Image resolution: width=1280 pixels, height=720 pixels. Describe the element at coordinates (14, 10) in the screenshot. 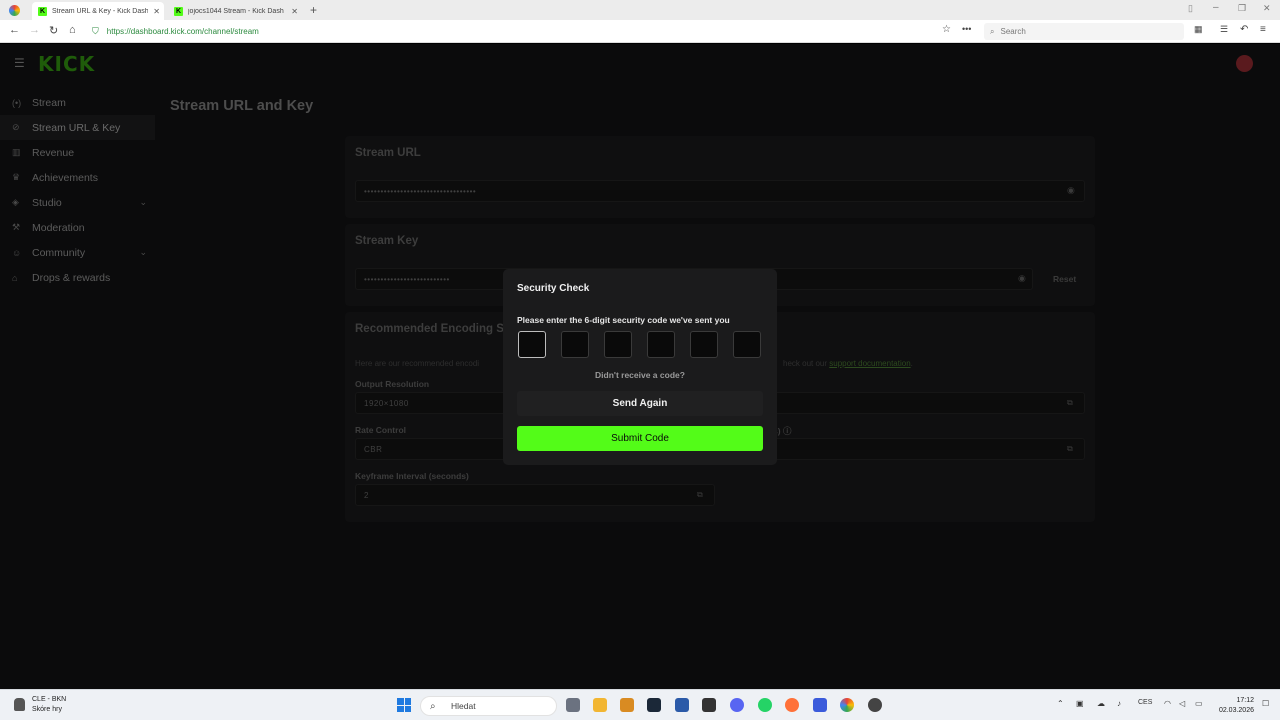

I see `browser-logo-icon` at that location.